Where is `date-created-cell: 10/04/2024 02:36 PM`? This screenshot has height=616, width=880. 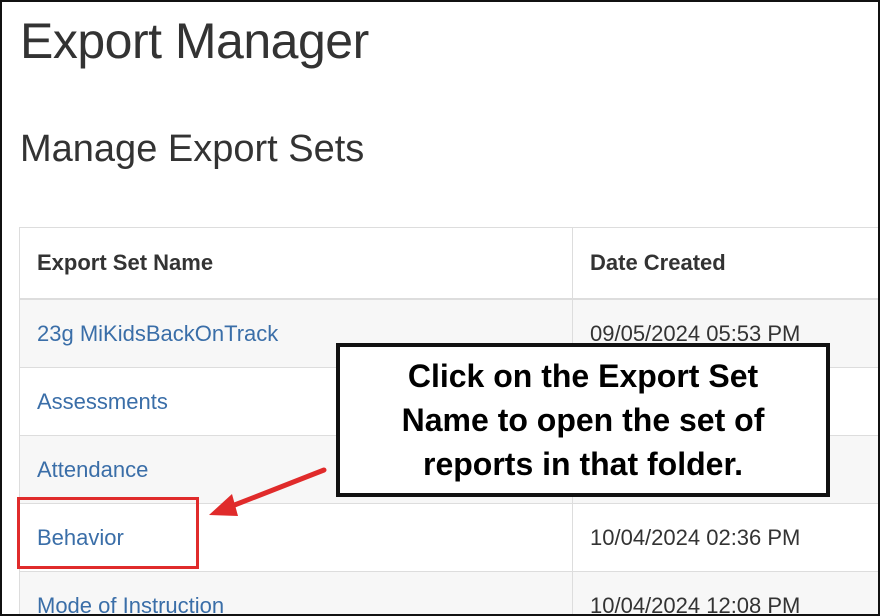 date-created-cell: 10/04/2024 02:36 PM is located at coordinates (725, 537).